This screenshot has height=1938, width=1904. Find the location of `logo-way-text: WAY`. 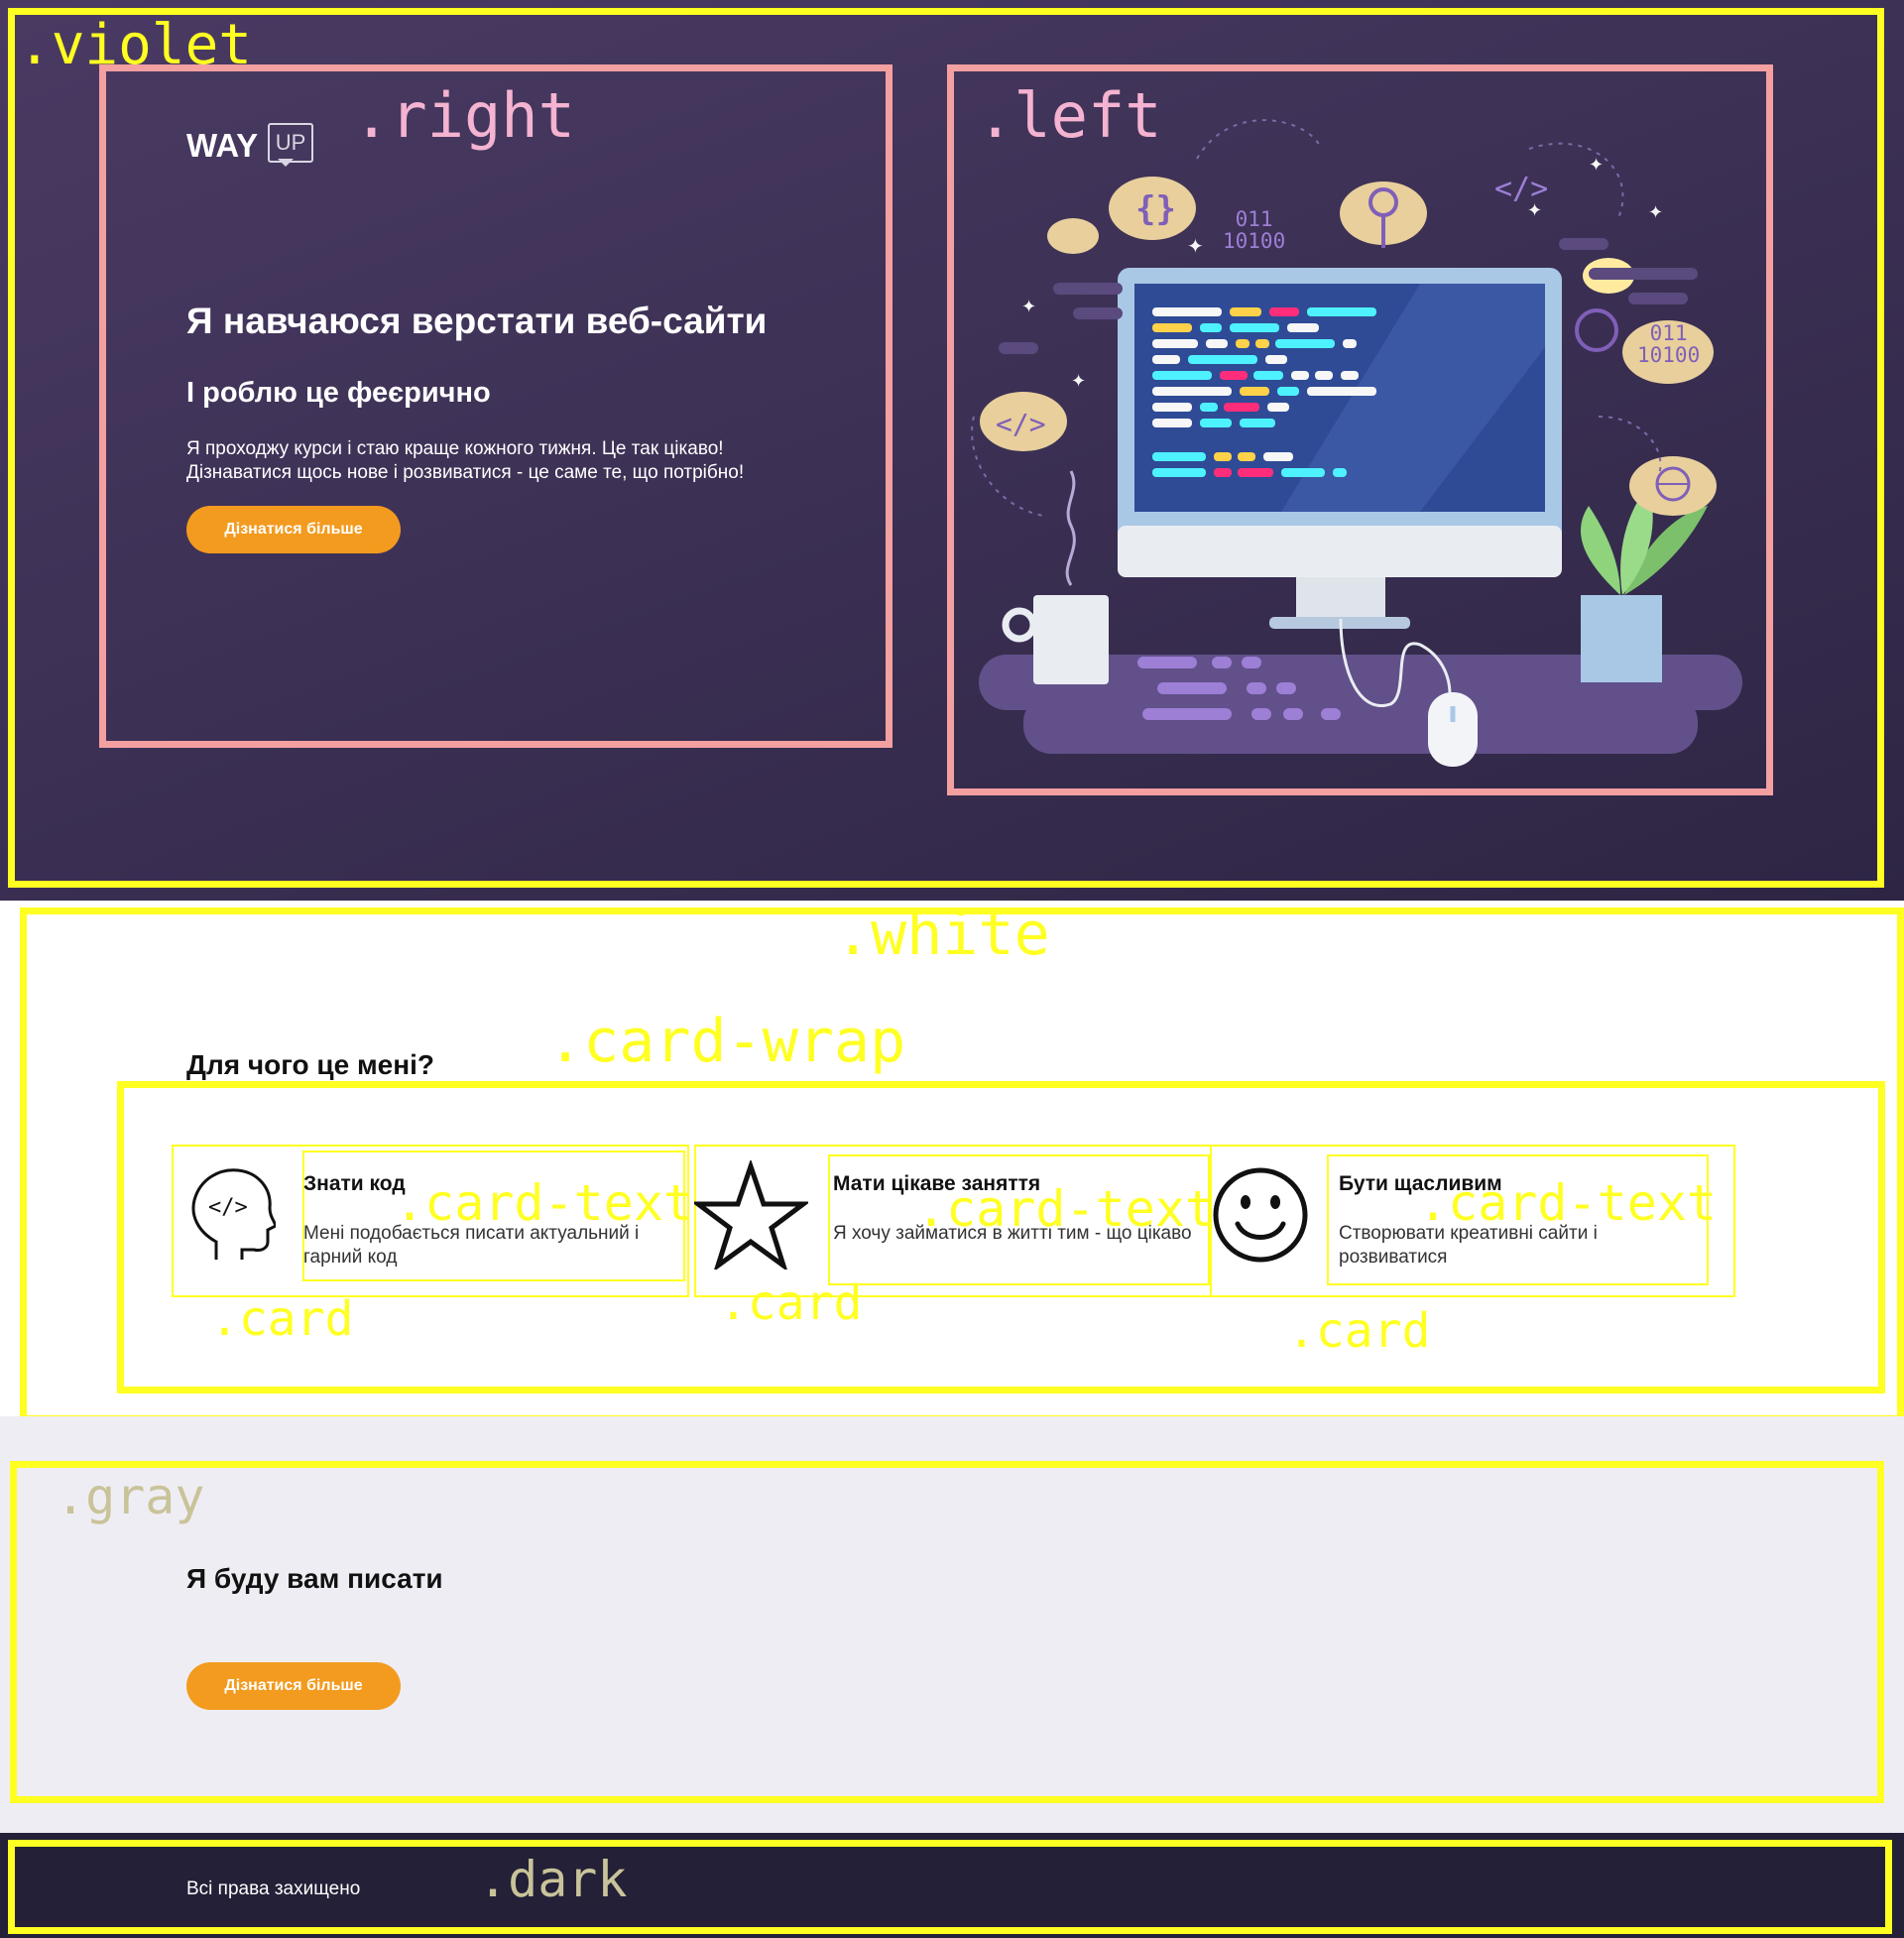

logo-way-text: WAY is located at coordinates (222, 145).